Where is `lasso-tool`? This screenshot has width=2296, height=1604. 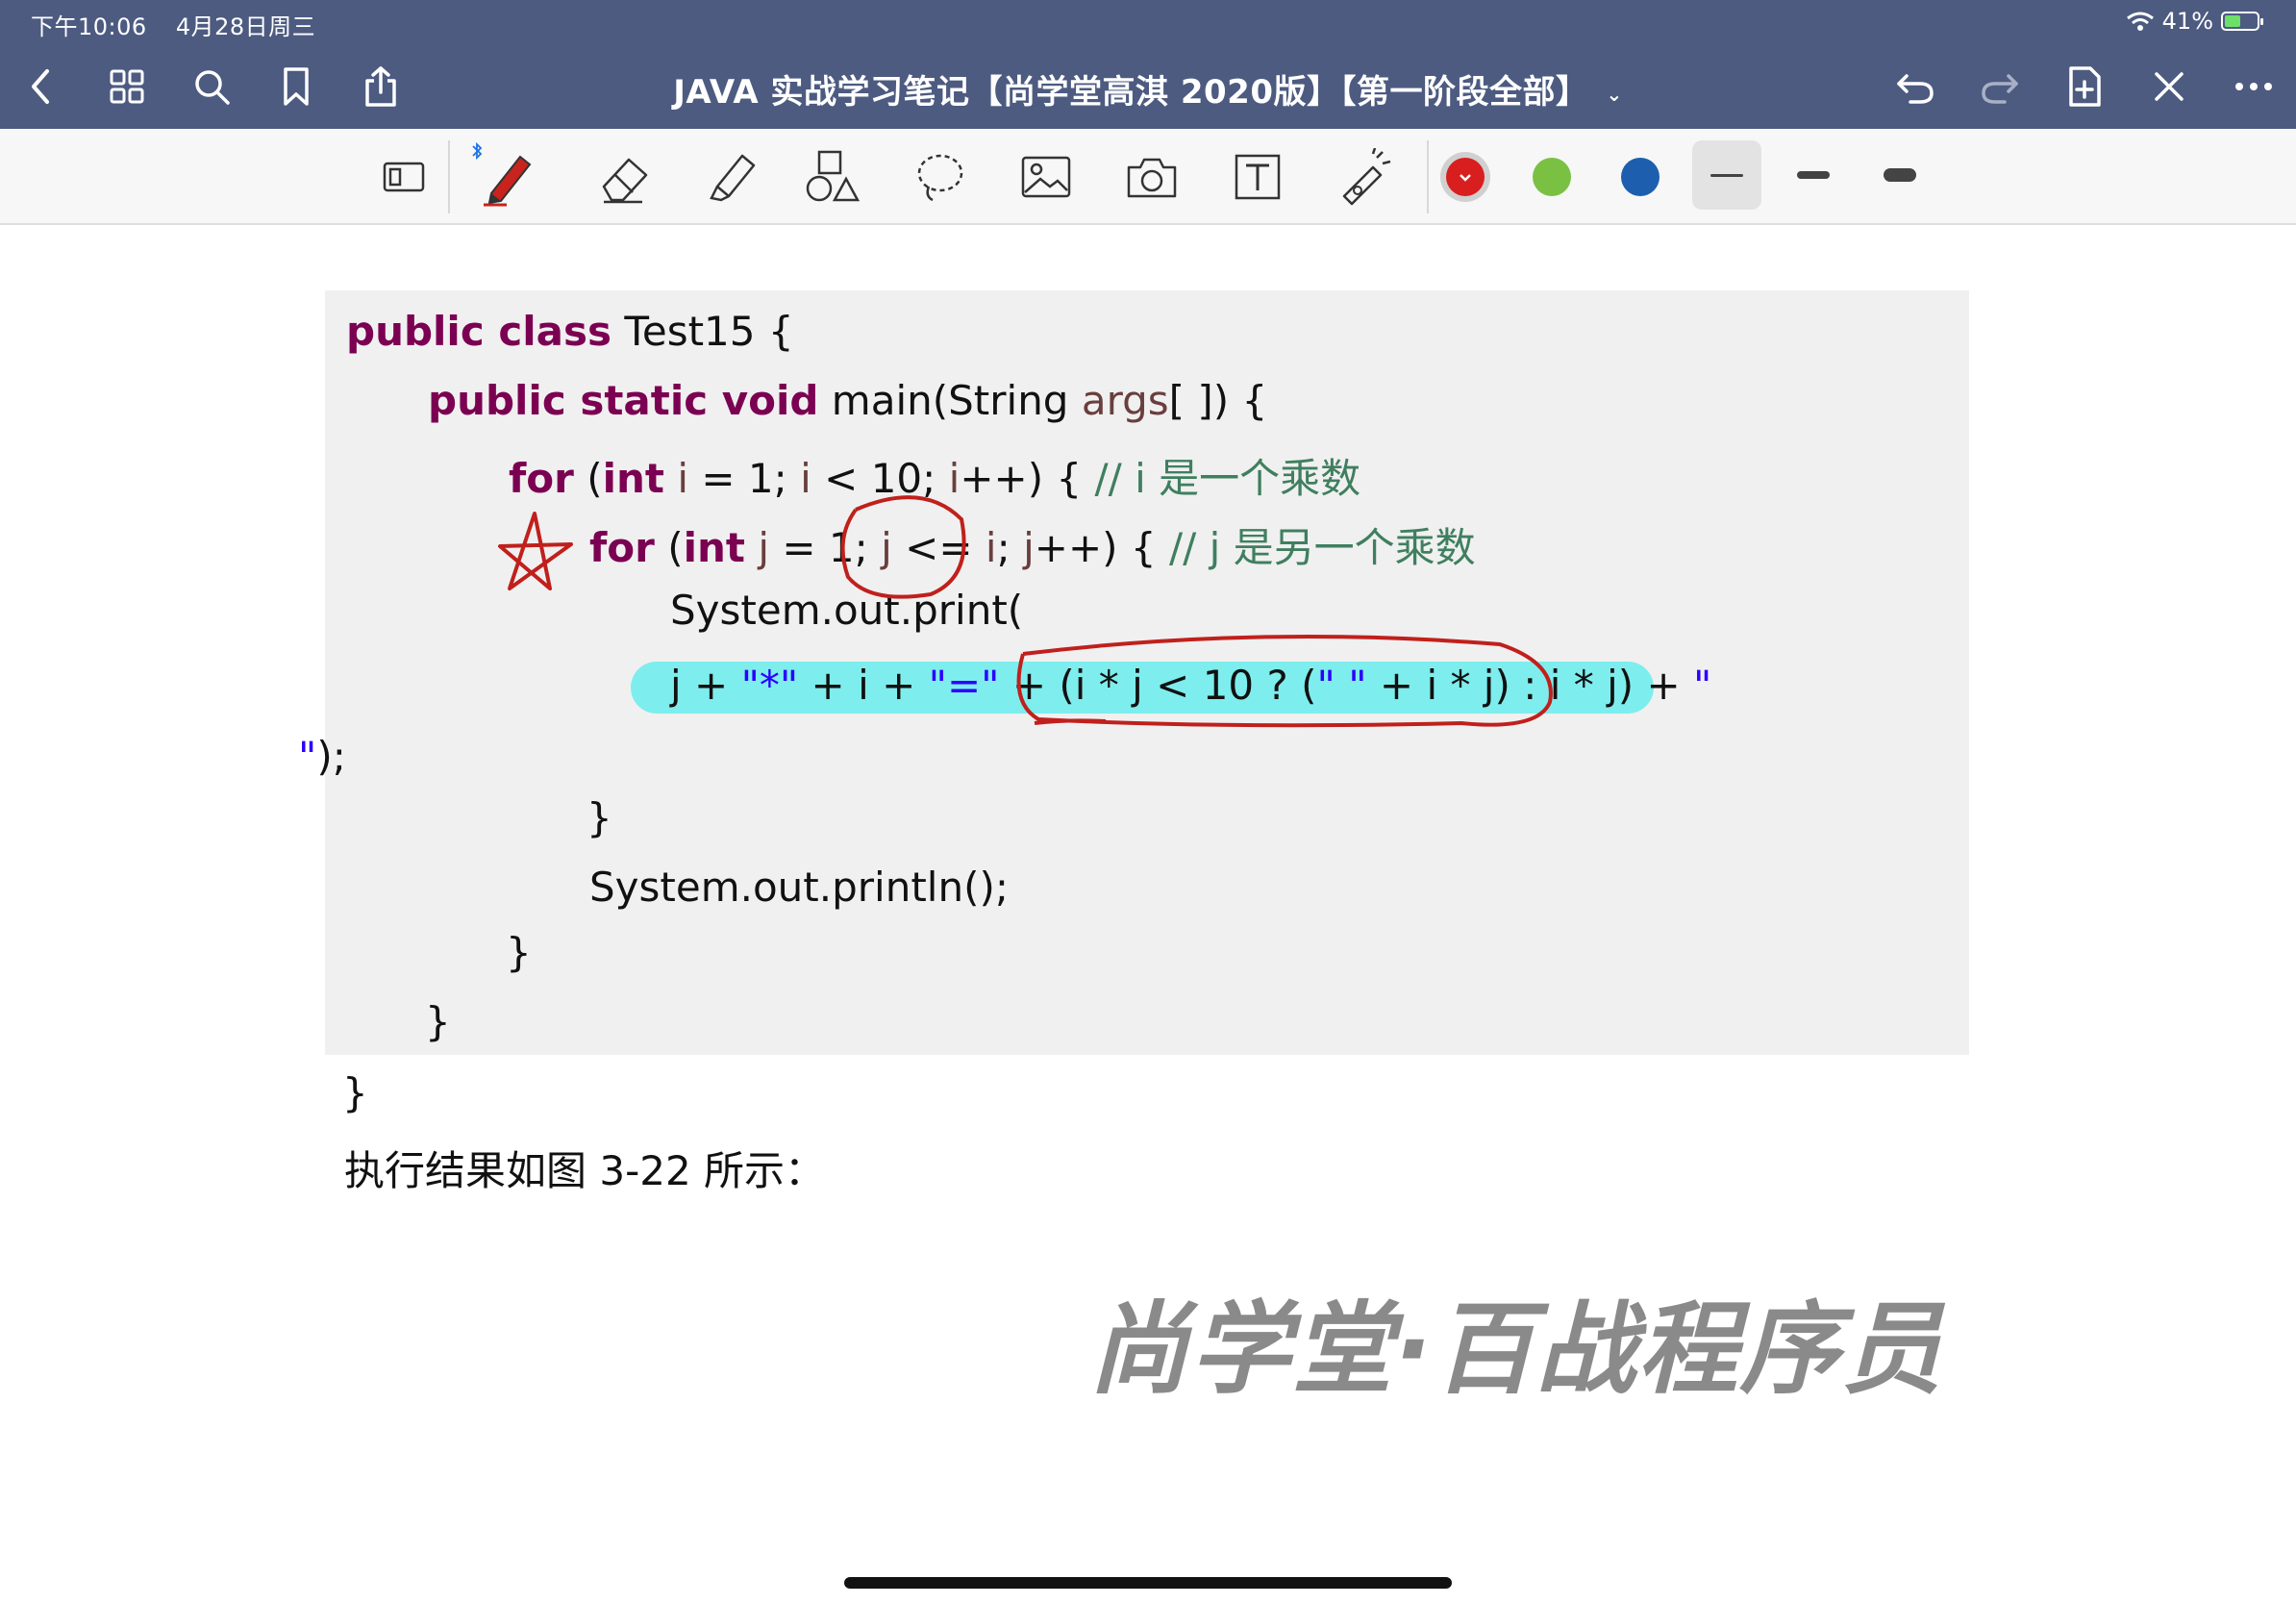
lasso-tool is located at coordinates (940, 177).